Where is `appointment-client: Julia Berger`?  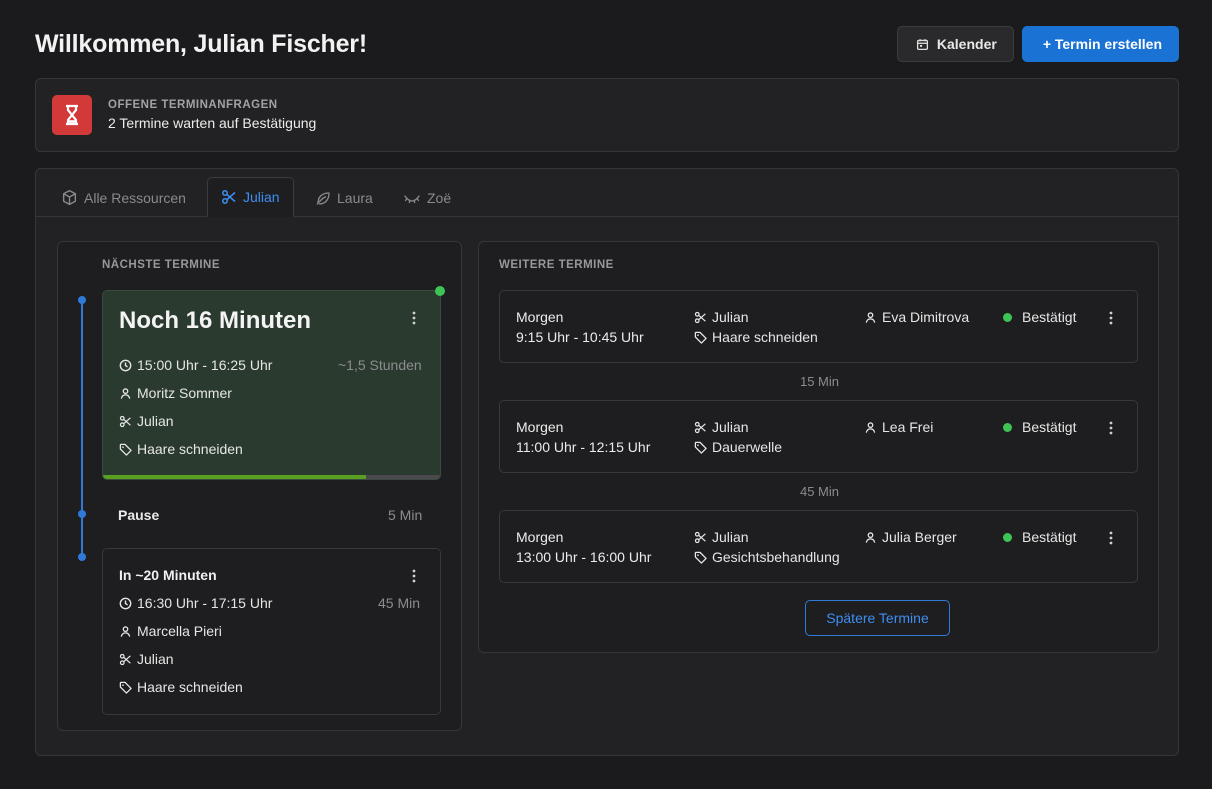 appointment-client: Julia Berger is located at coordinates (919, 537).